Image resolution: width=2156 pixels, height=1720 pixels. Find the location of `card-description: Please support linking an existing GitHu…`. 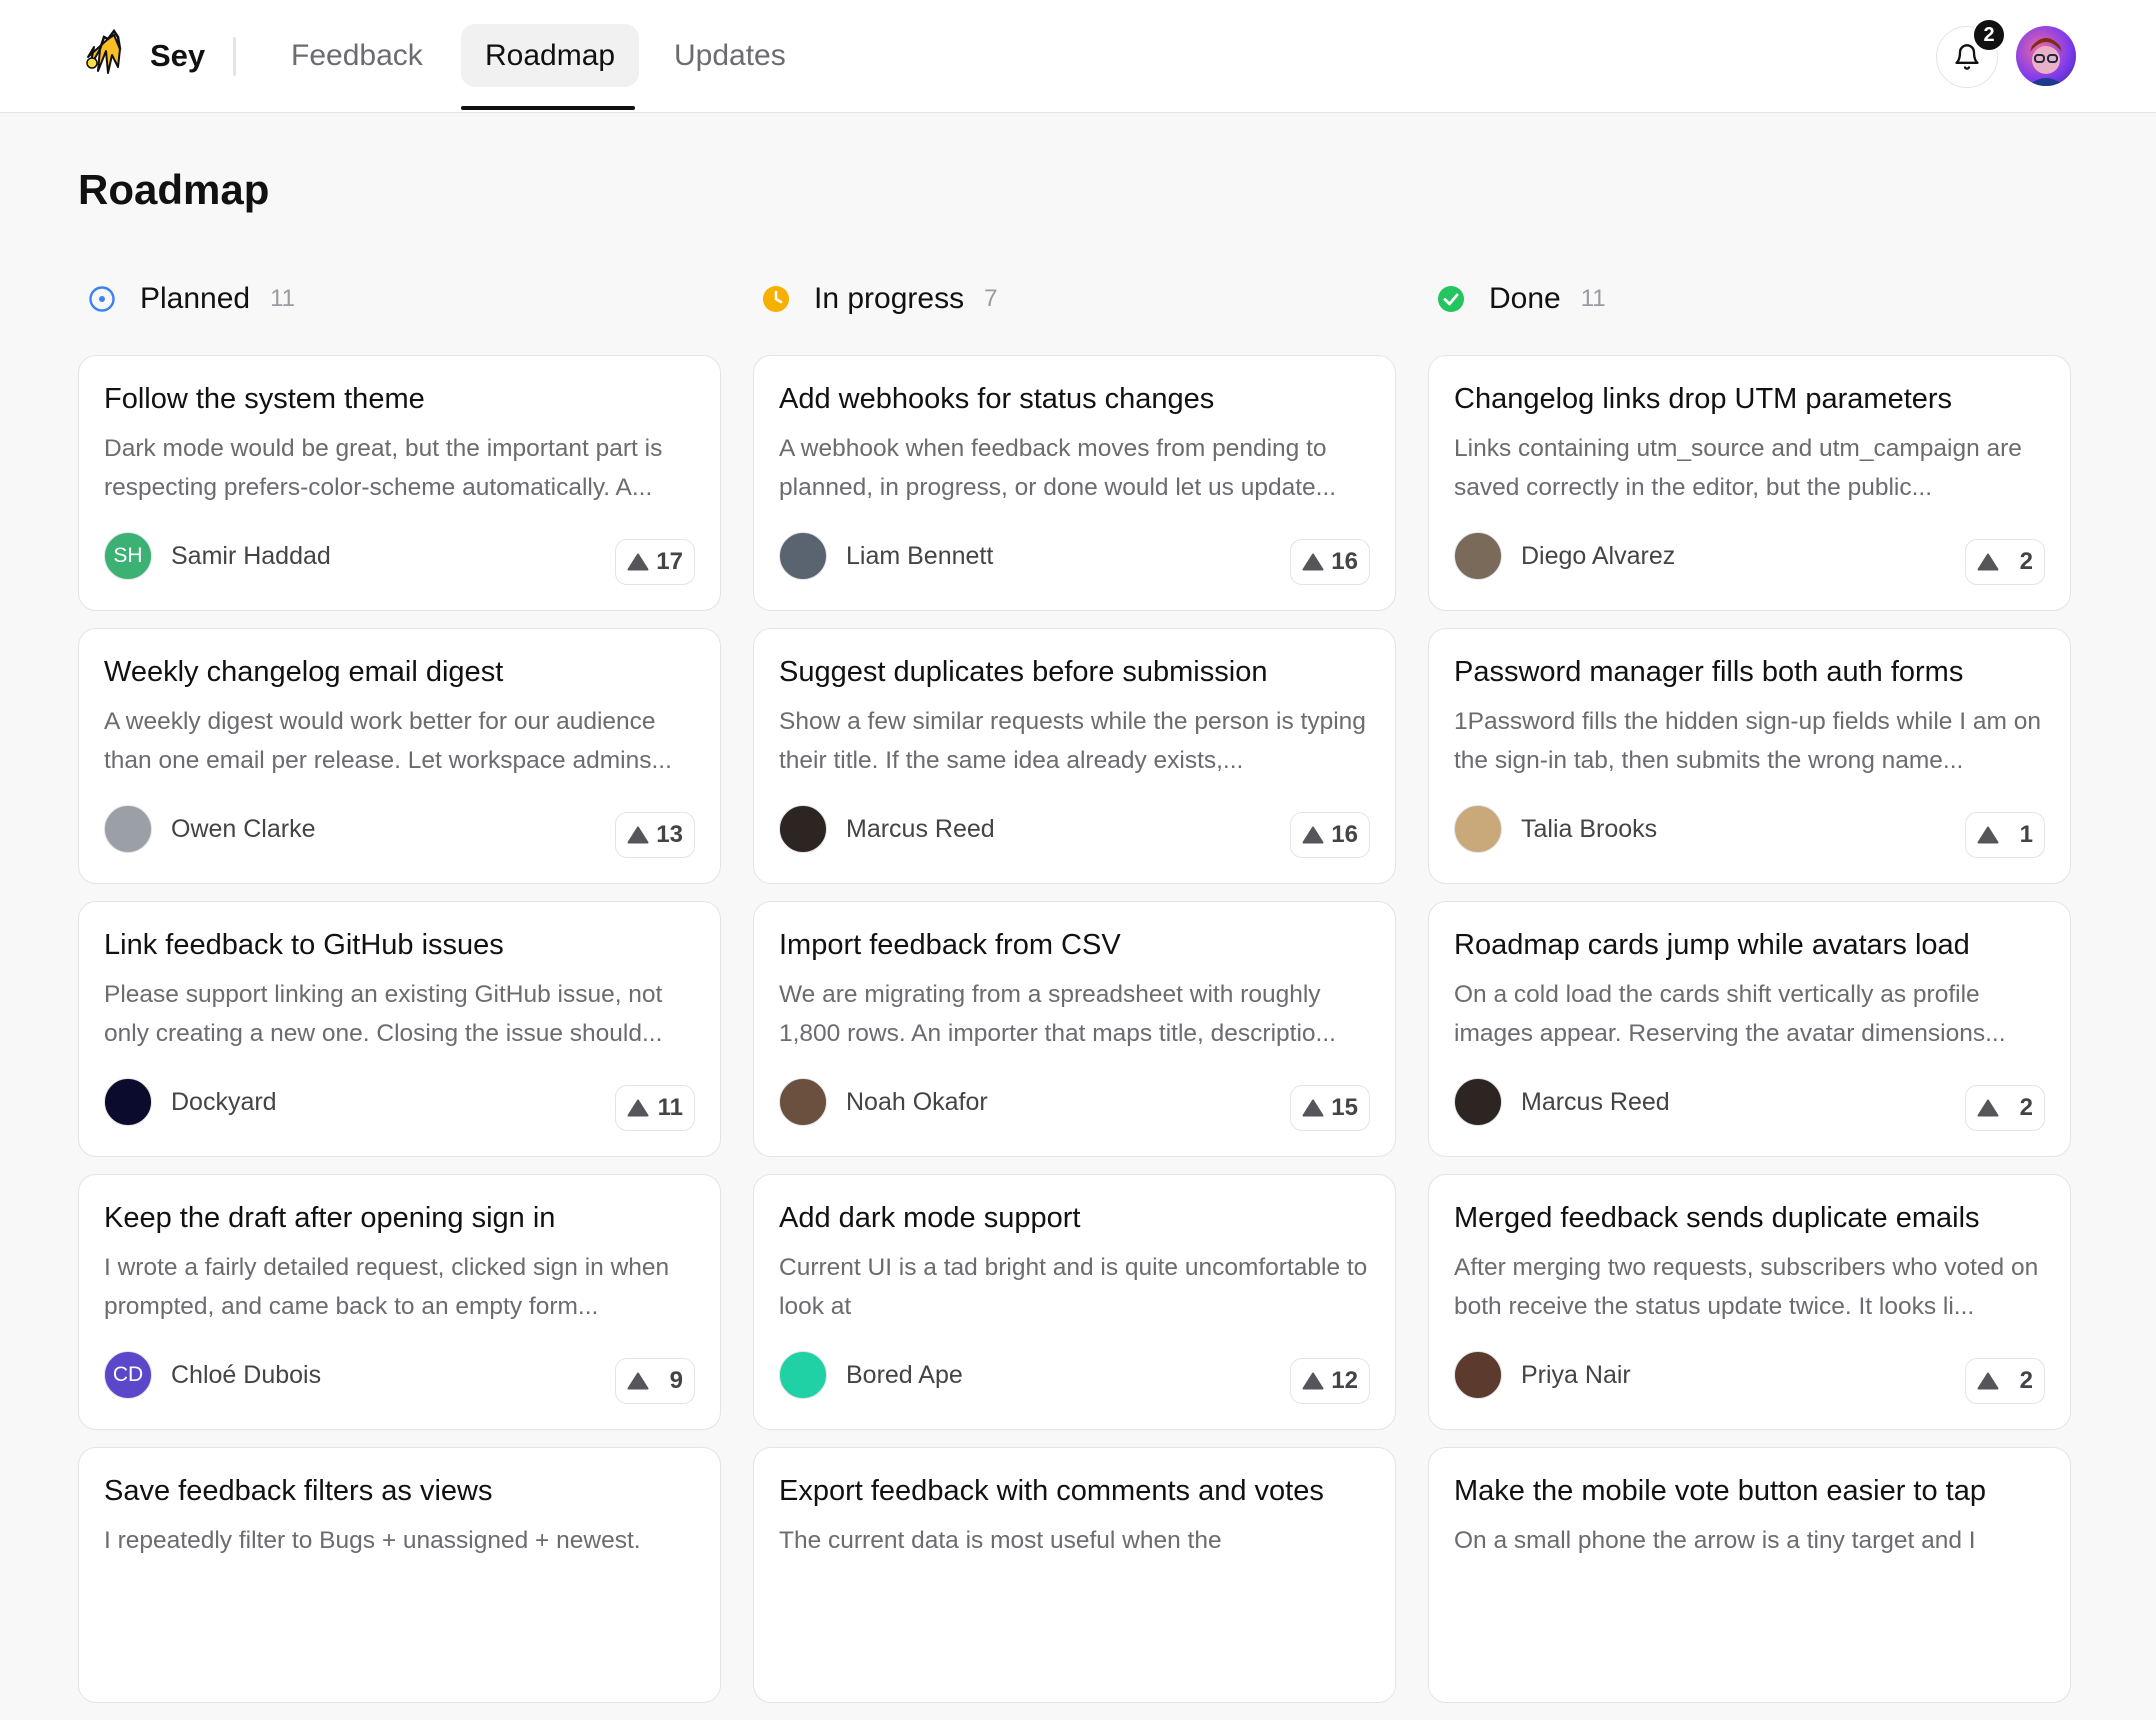

card-description: Please support linking an existing GitHu… is located at coordinates (383, 1014).